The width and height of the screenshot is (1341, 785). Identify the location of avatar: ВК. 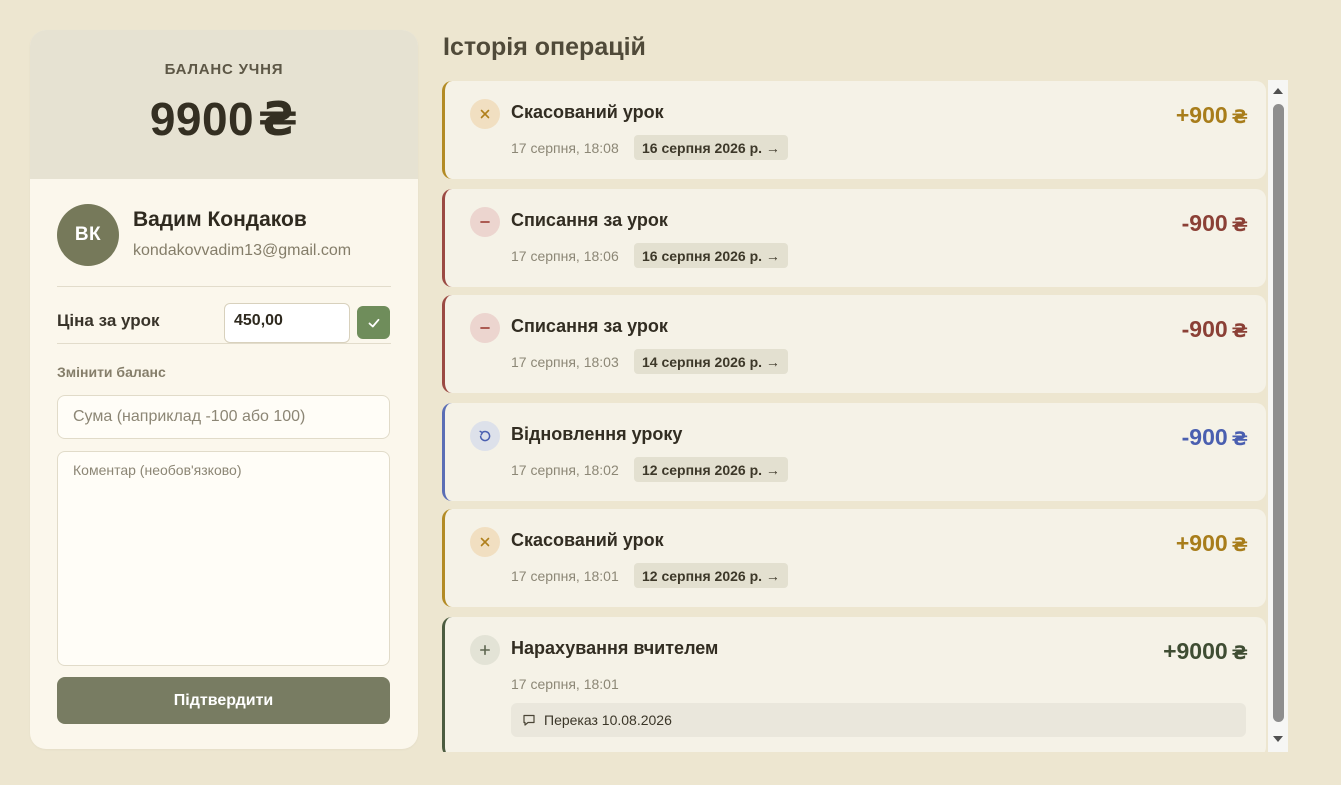
(88, 235).